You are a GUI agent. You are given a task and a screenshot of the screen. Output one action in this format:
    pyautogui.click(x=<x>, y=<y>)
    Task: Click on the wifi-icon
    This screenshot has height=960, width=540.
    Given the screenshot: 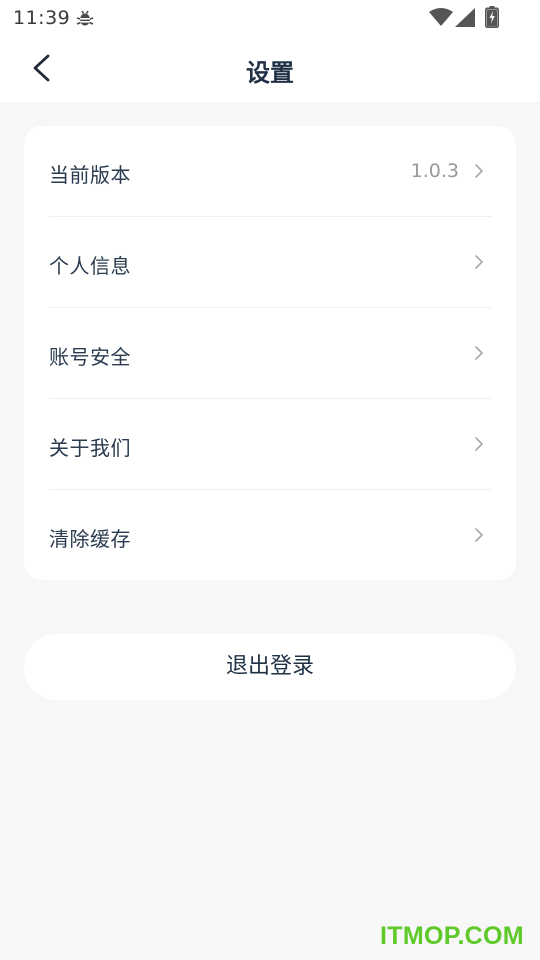 What is the action you would take?
    pyautogui.click(x=441, y=17)
    